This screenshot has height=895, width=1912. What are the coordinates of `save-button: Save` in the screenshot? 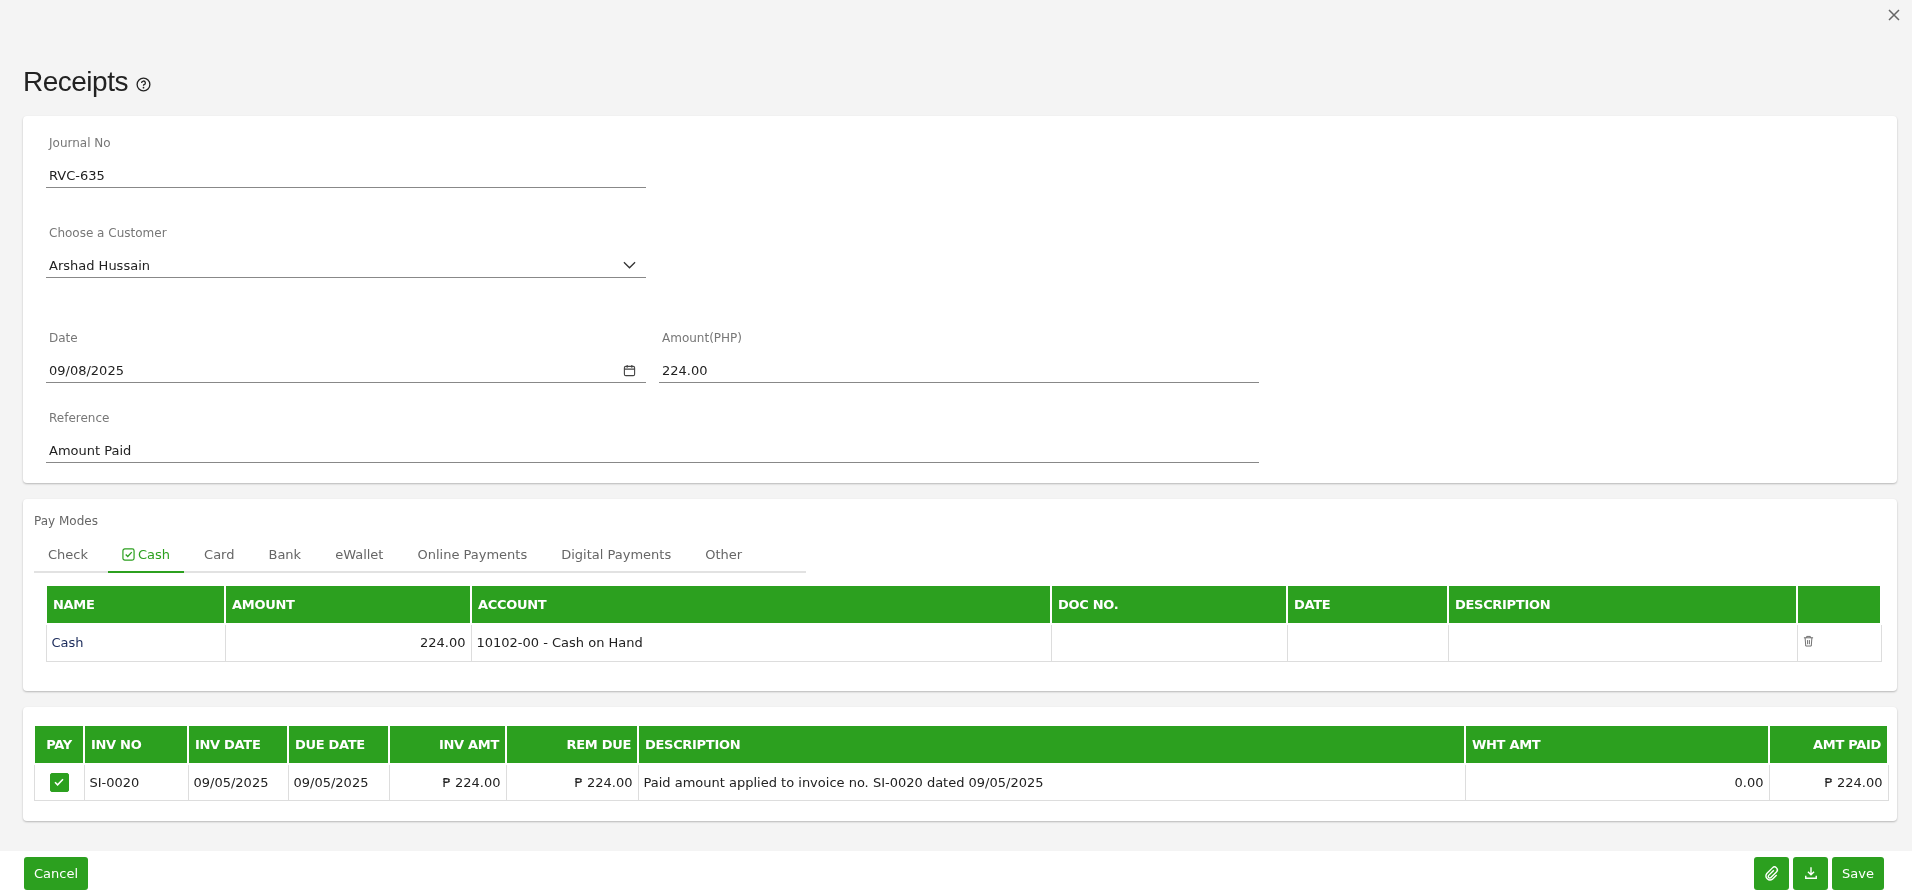 It's located at (1858, 873).